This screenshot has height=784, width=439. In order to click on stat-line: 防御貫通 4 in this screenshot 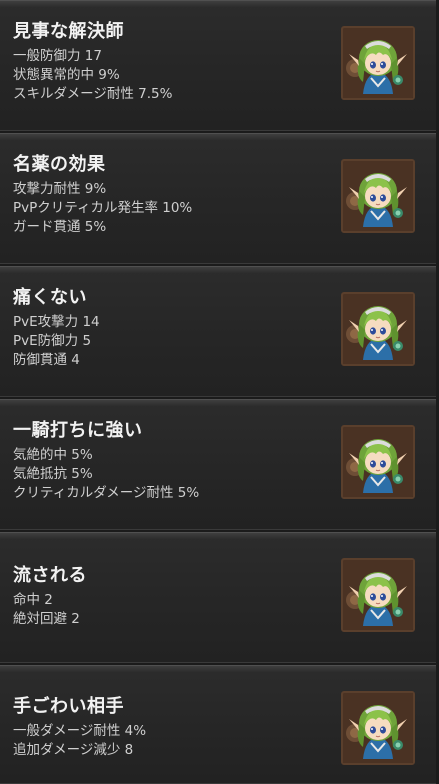, I will do `click(46, 360)`.